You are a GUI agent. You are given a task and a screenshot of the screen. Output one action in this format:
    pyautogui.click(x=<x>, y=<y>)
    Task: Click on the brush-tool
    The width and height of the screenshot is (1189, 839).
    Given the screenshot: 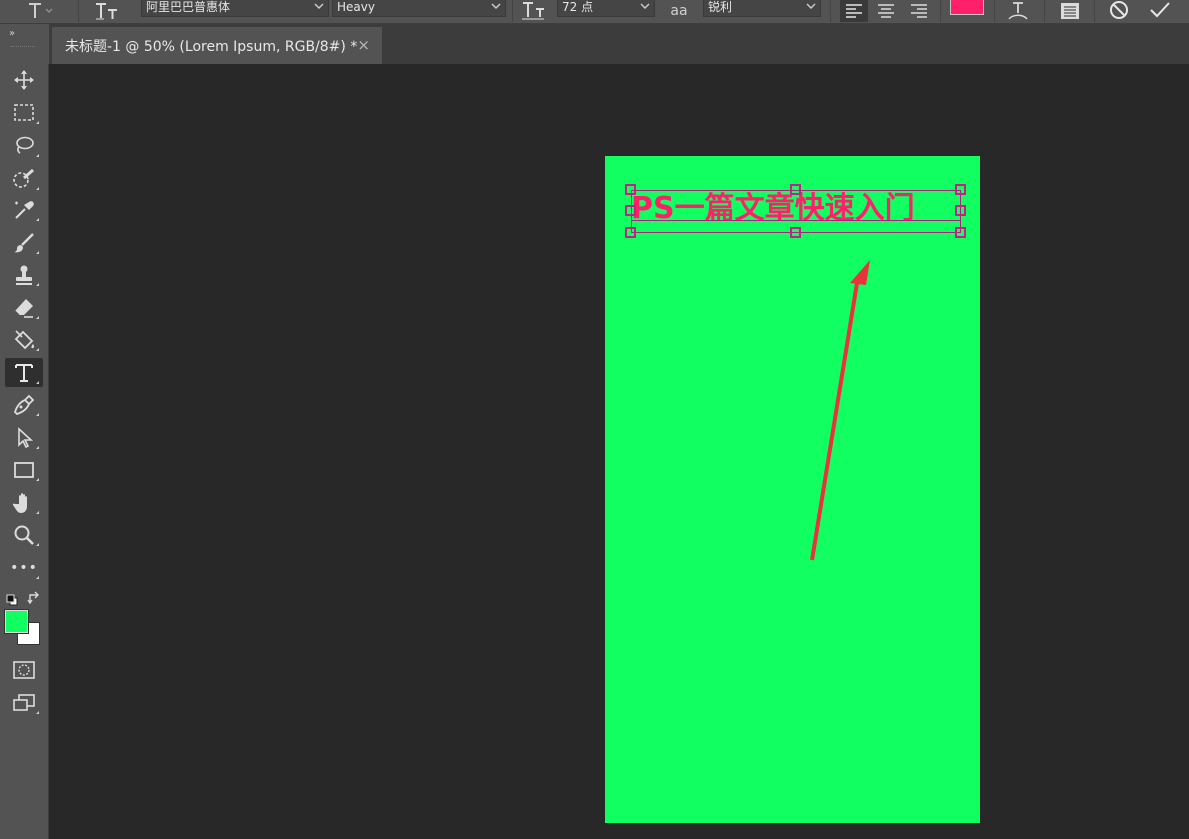 What is the action you would take?
    pyautogui.click(x=24, y=242)
    